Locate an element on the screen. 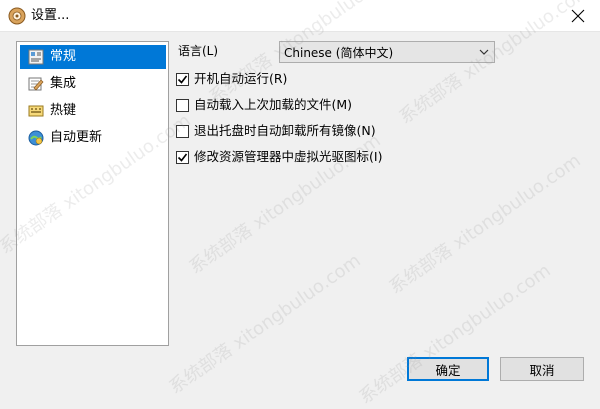  sidebar-item-label: 热键 is located at coordinates (63, 110).